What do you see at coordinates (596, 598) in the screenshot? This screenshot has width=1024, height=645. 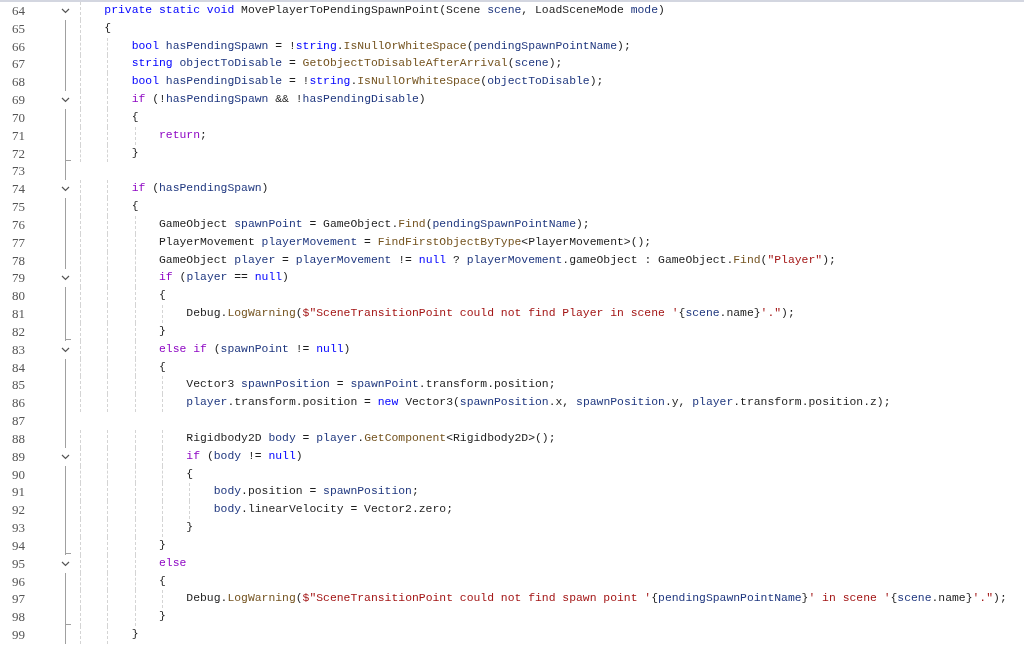 I see `code-line: Debug.LogWarning($"SceneTransitionPoint could not find spawn point '{pendingSpawnPointName}' in scene '{scene.name}'.");` at bounding box center [596, 598].